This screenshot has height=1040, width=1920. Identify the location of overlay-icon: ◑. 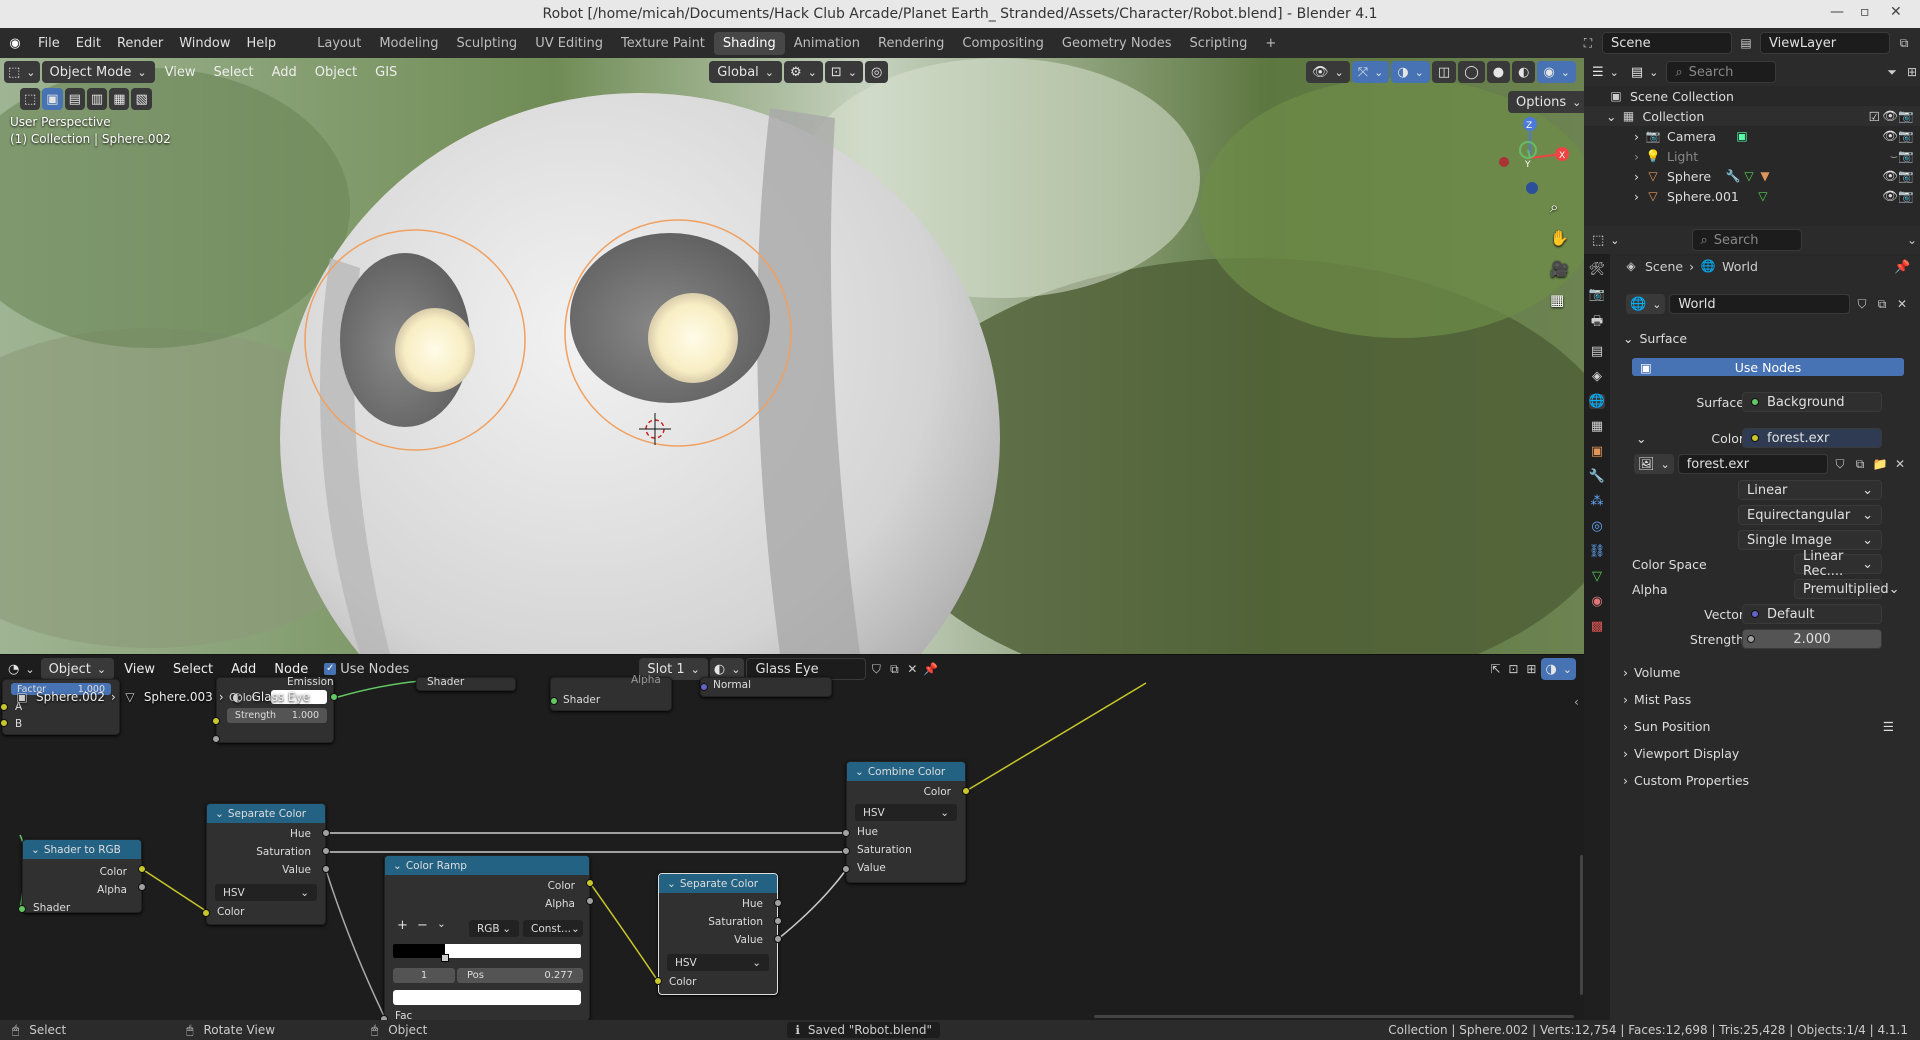
(1410, 72).